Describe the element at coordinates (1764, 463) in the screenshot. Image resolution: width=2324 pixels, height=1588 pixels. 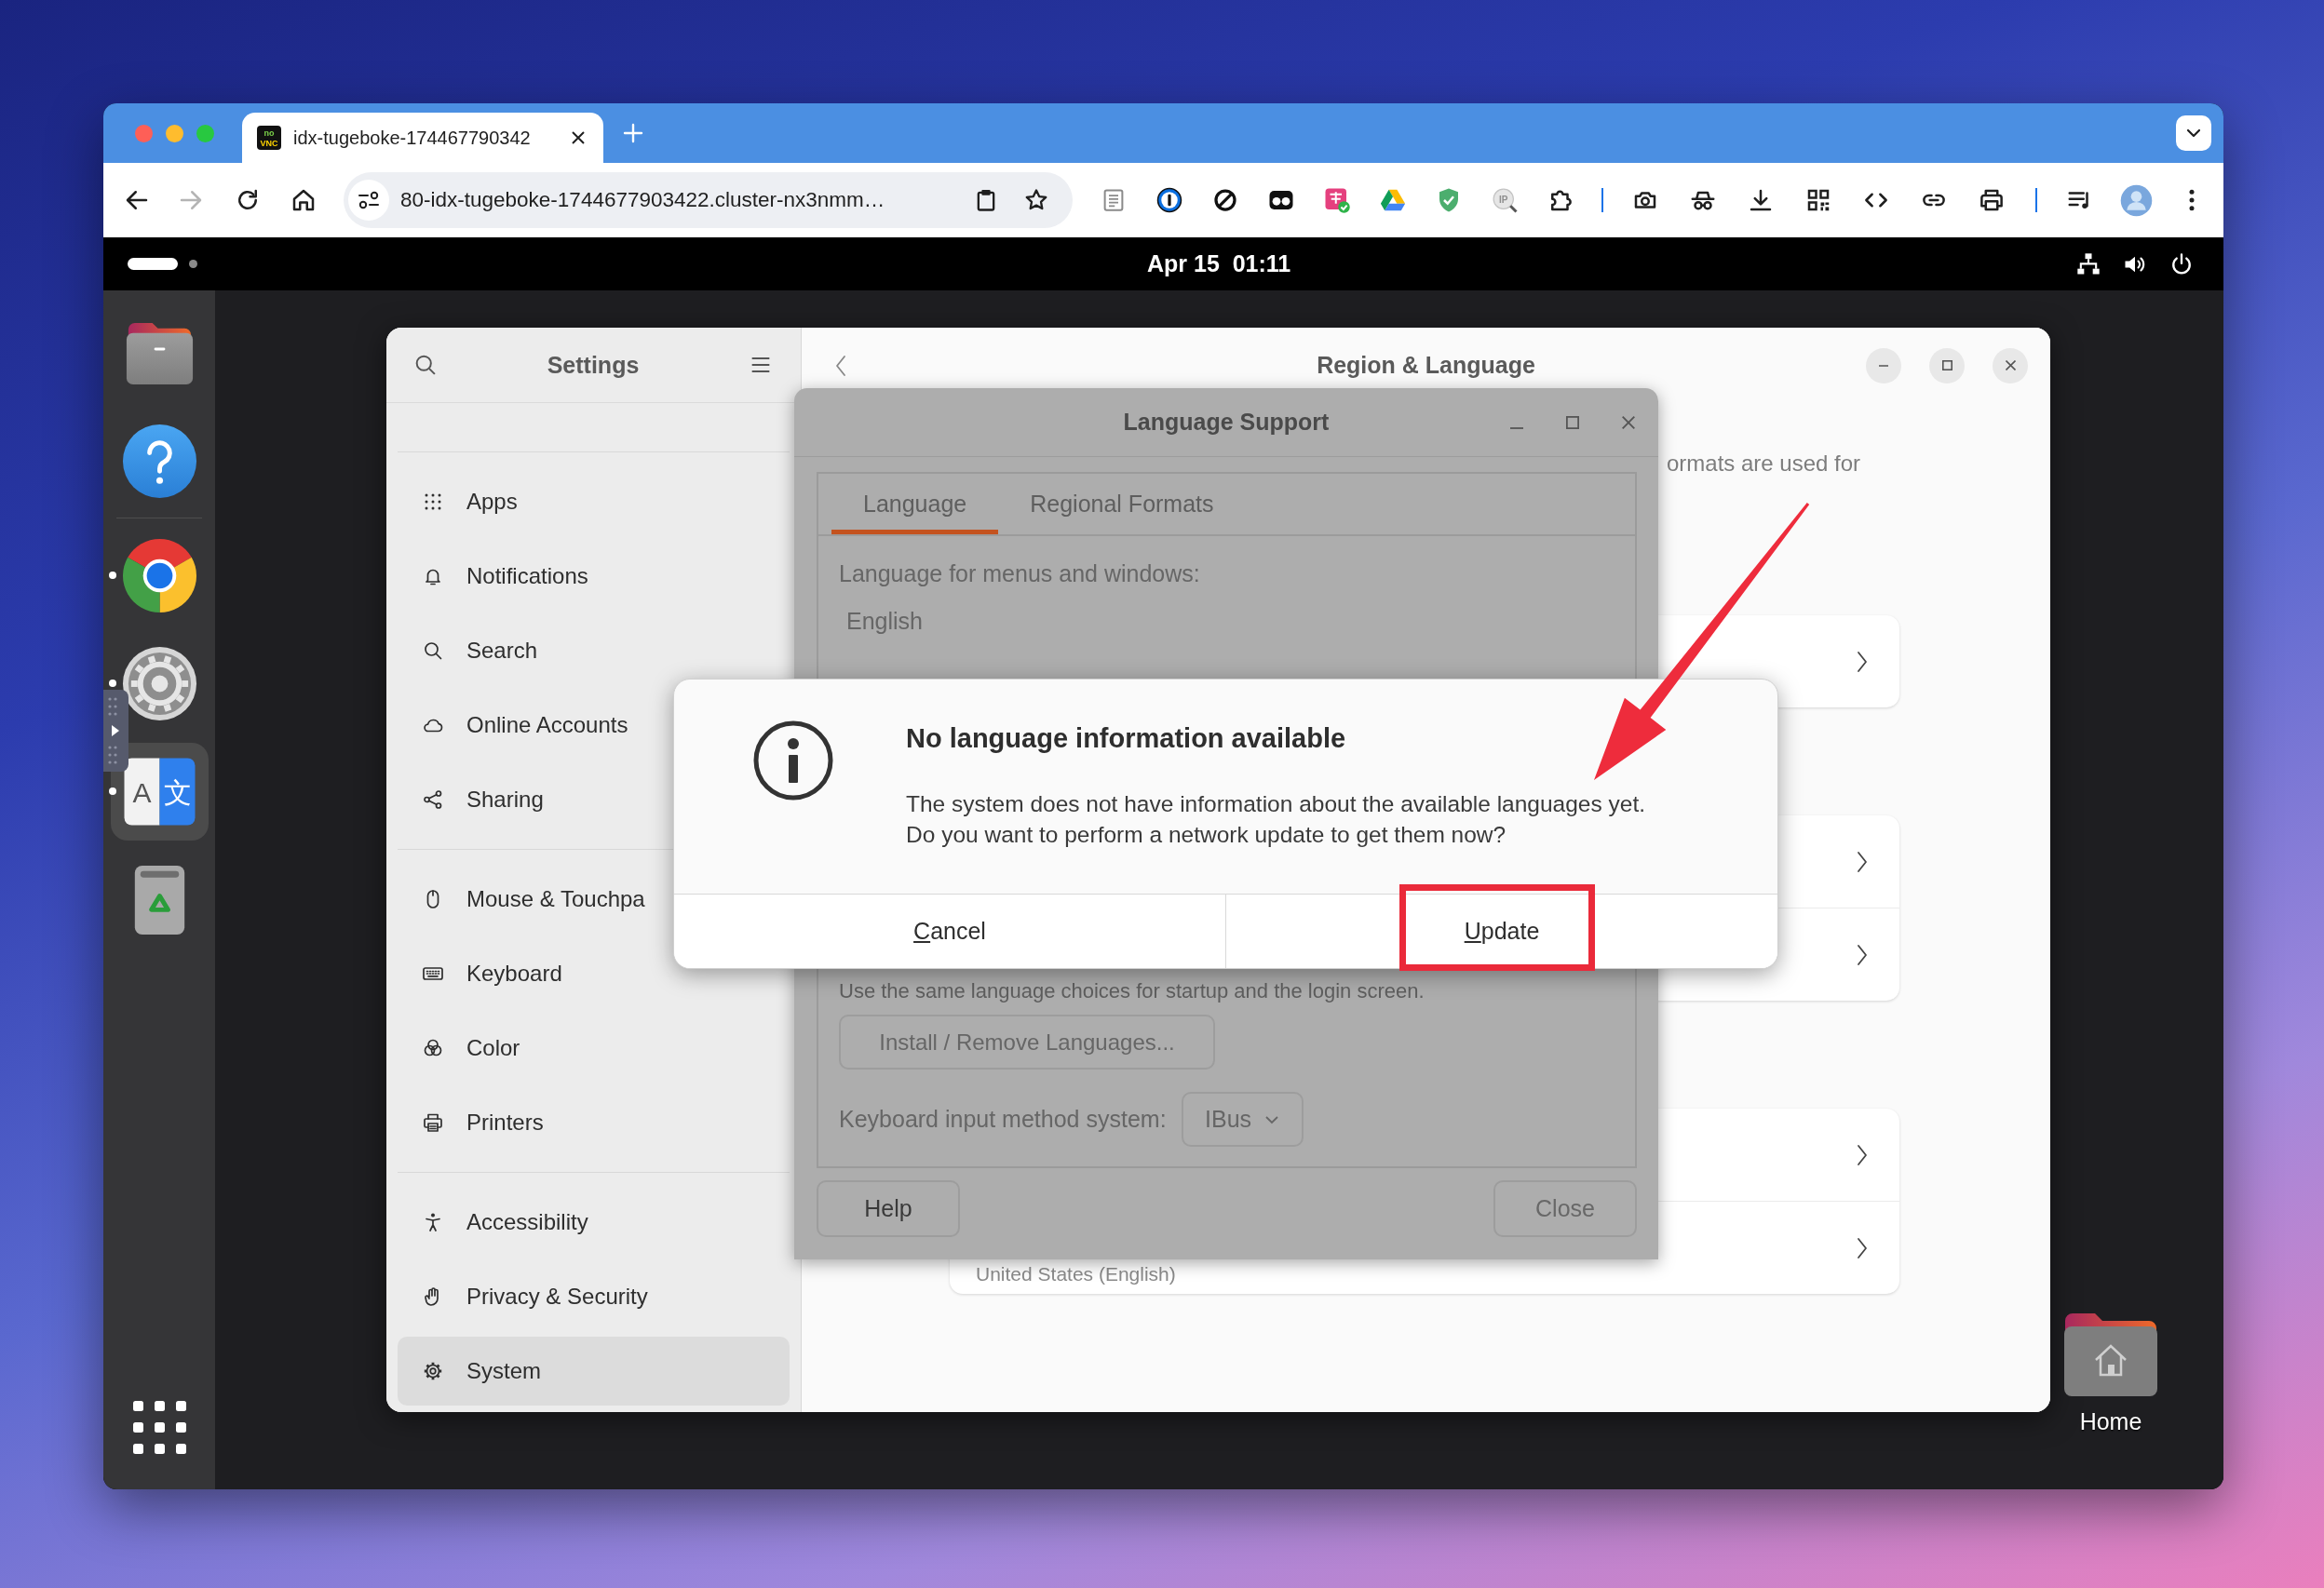
I see `description-text: ormats are used for` at that location.